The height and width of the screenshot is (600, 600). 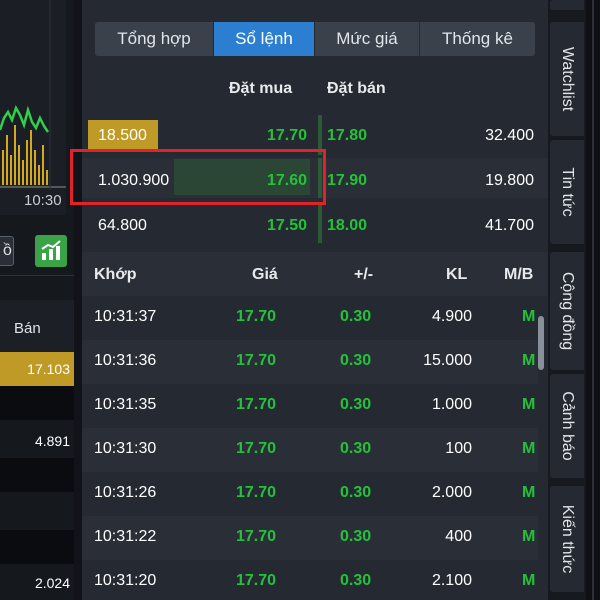 I want to click on bid-price: 17.50, so click(x=286, y=225).